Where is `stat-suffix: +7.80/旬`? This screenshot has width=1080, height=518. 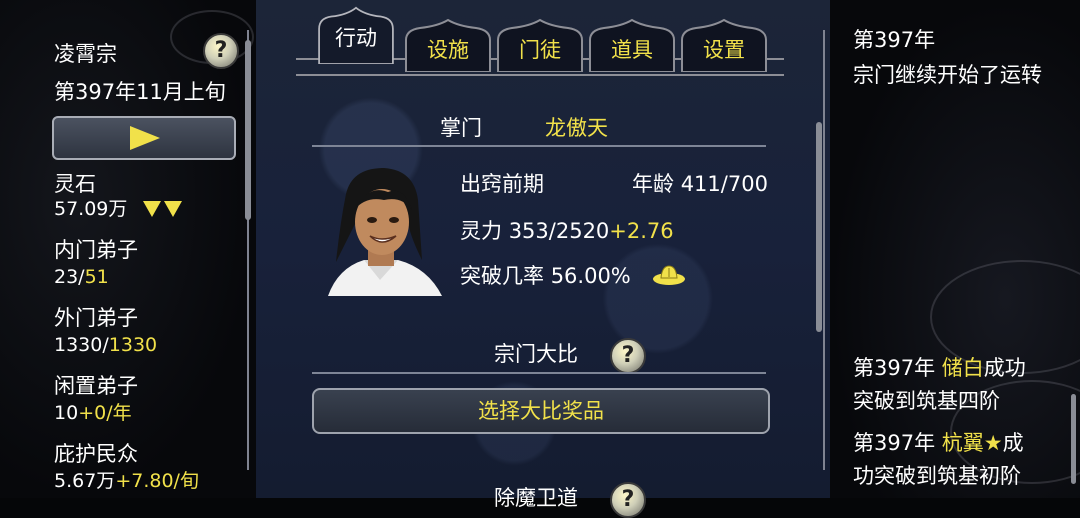
stat-suffix: +7.80/旬 is located at coordinates (157, 481).